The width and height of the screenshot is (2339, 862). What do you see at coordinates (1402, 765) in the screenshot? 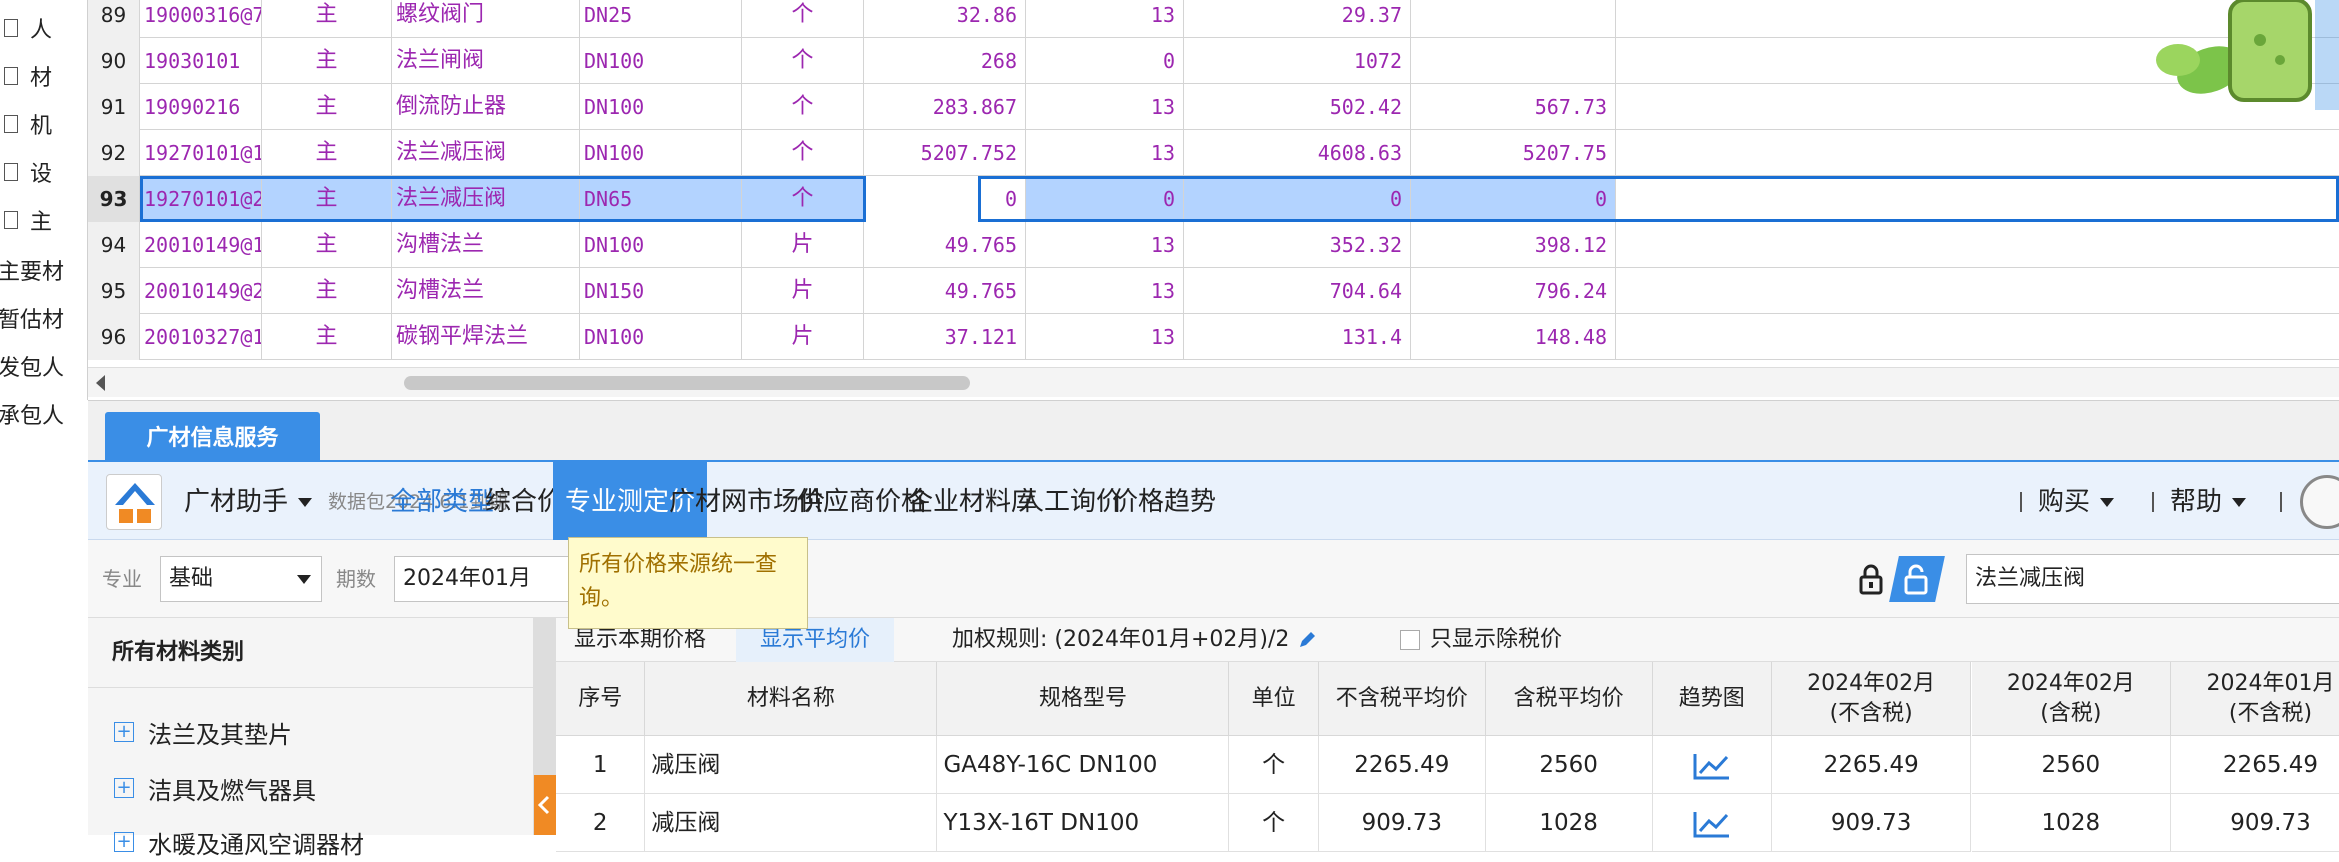
I see `result-cell-avg_ex: 2265.49` at bounding box center [1402, 765].